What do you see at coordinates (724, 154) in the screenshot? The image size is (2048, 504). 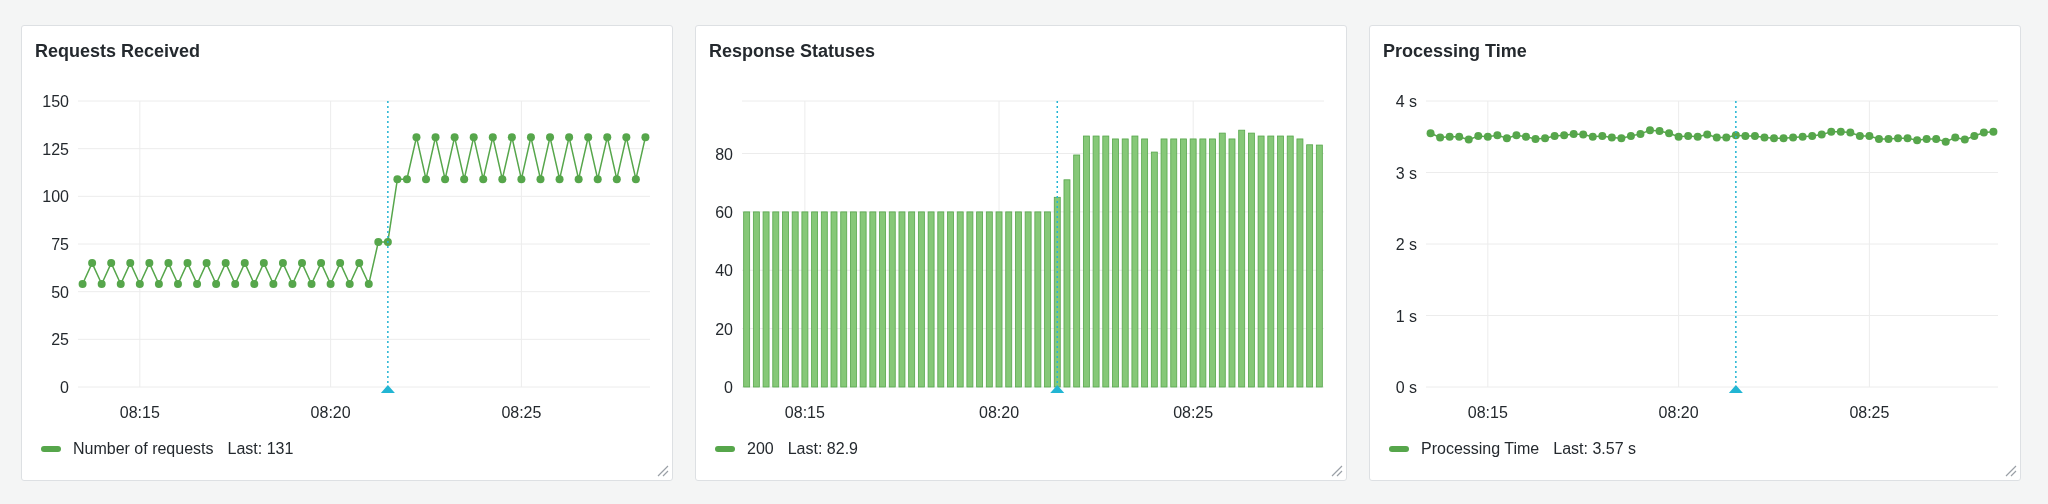 I see `axis-label: 80` at bounding box center [724, 154].